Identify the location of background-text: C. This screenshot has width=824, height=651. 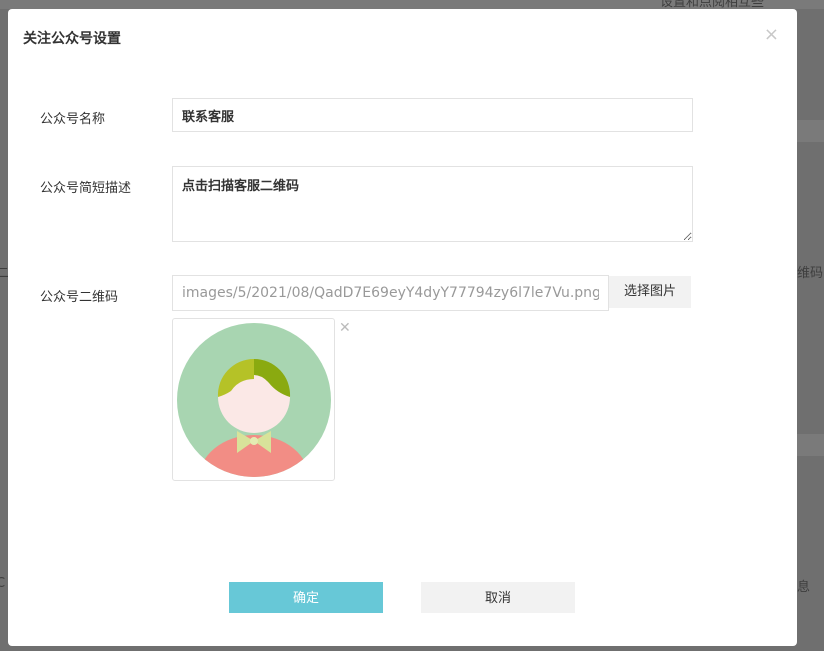
(3, 583).